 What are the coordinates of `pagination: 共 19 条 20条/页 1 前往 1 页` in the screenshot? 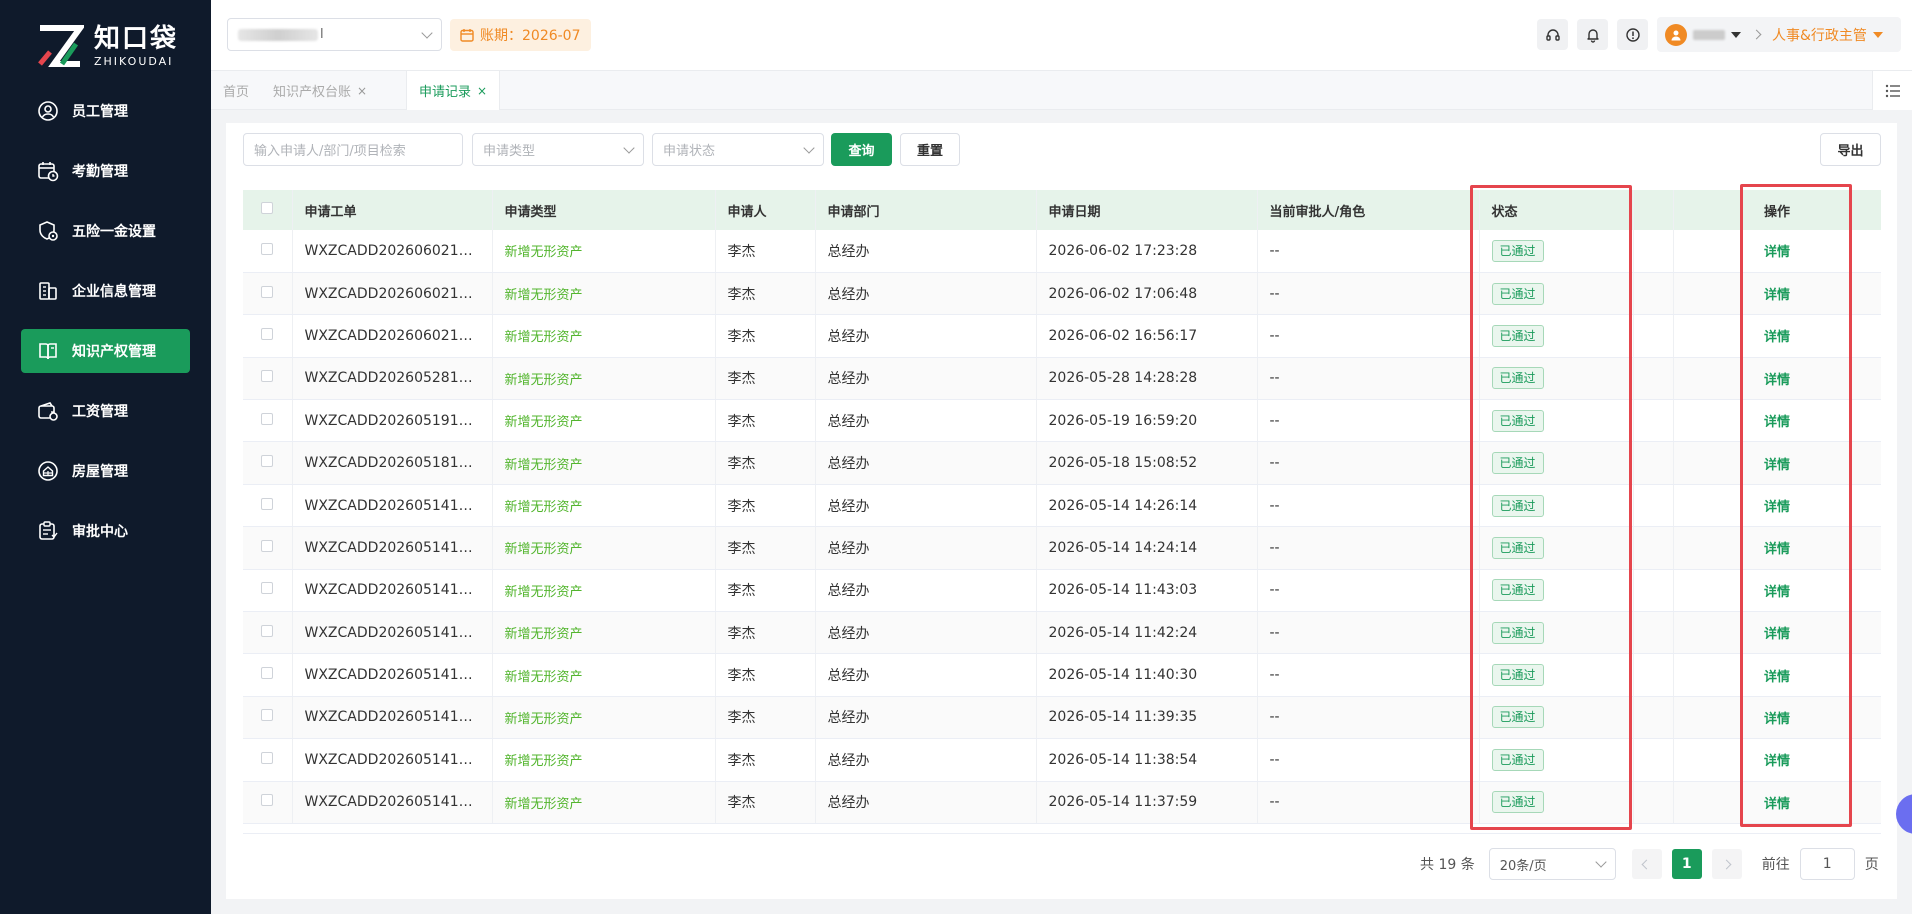 It's located at (1649, 864).